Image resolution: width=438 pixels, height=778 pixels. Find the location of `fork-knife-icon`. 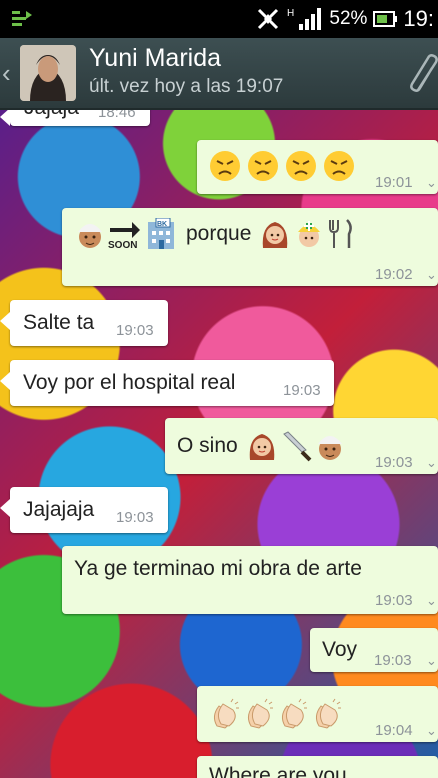

fork-knife-icon is located at coordinates (341, 233).